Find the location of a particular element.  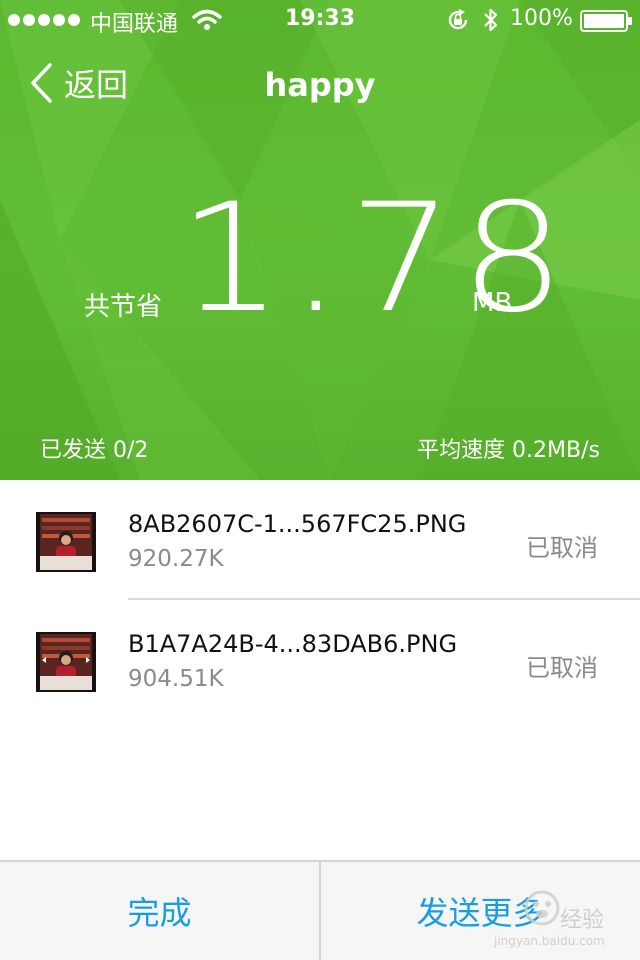

battery-percentage: 100% is located at coordinates (541, 18).